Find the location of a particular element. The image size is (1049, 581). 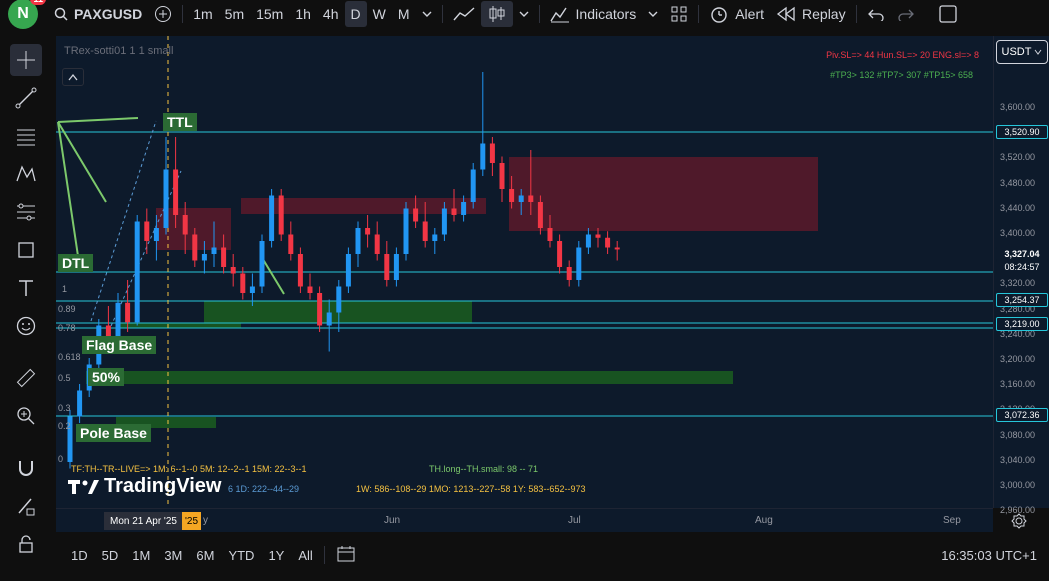

channel-line is located at coordinates (123, 221).